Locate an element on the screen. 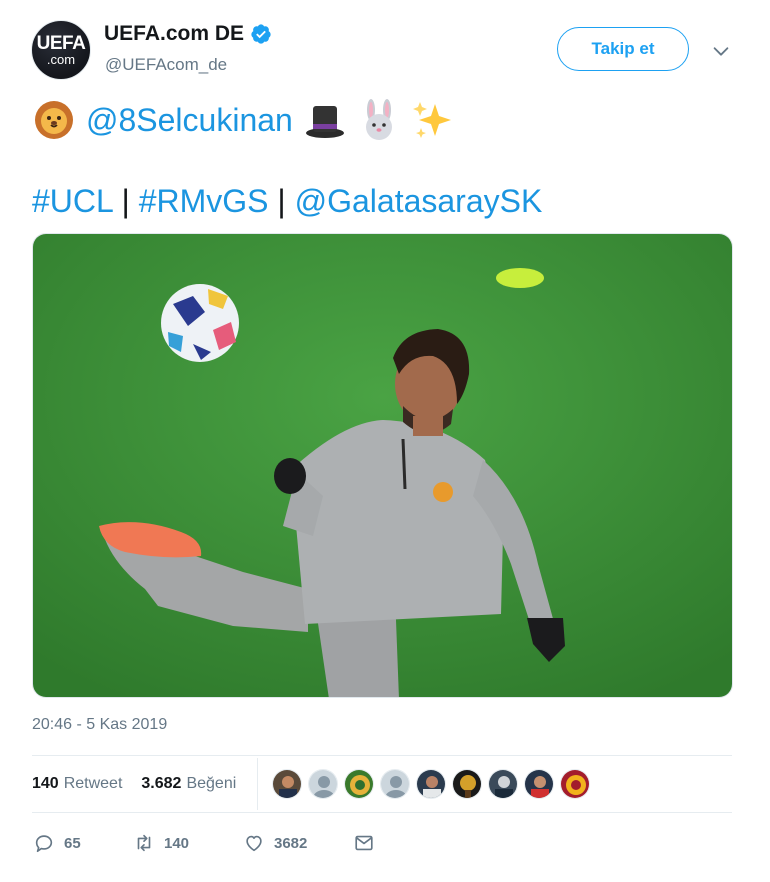  avatar-logo-text: UEFA is located at coordinates (61, 43).